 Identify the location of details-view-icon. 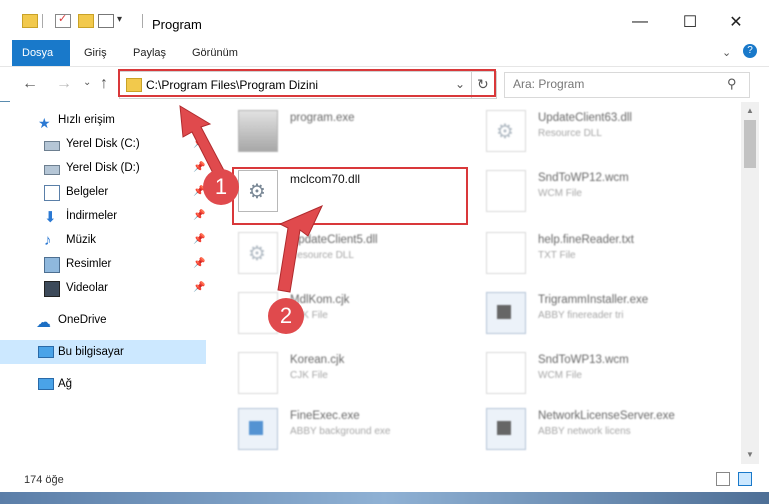
(723, 479).